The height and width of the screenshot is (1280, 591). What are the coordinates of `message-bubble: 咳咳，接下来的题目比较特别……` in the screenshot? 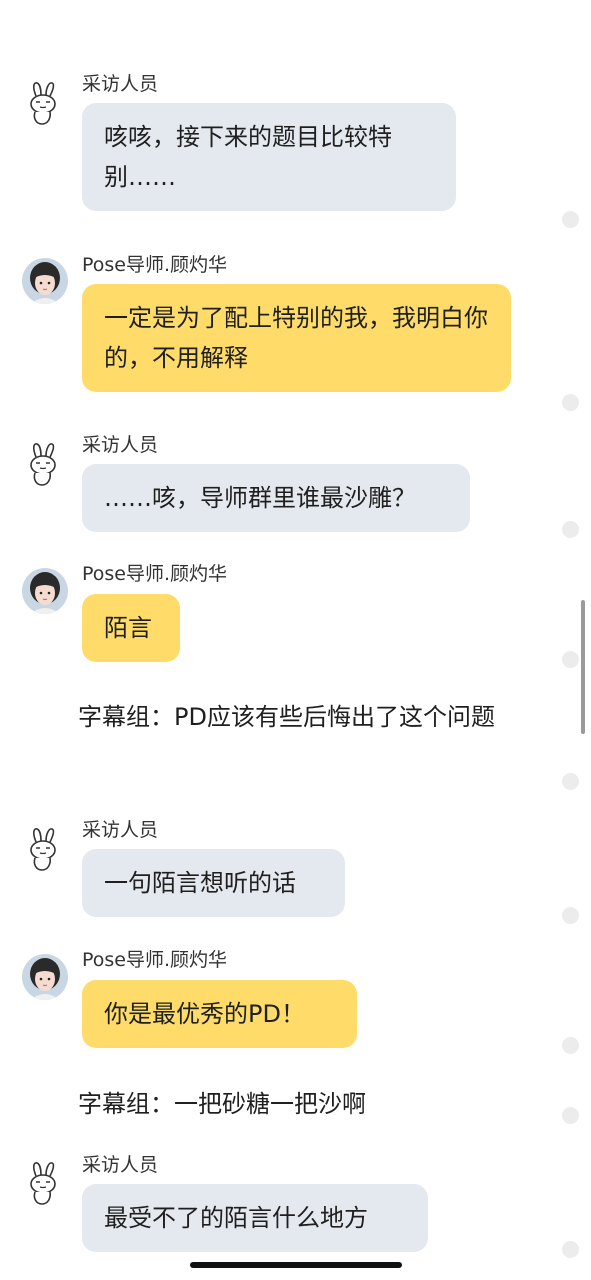 It's located at (269, 157).